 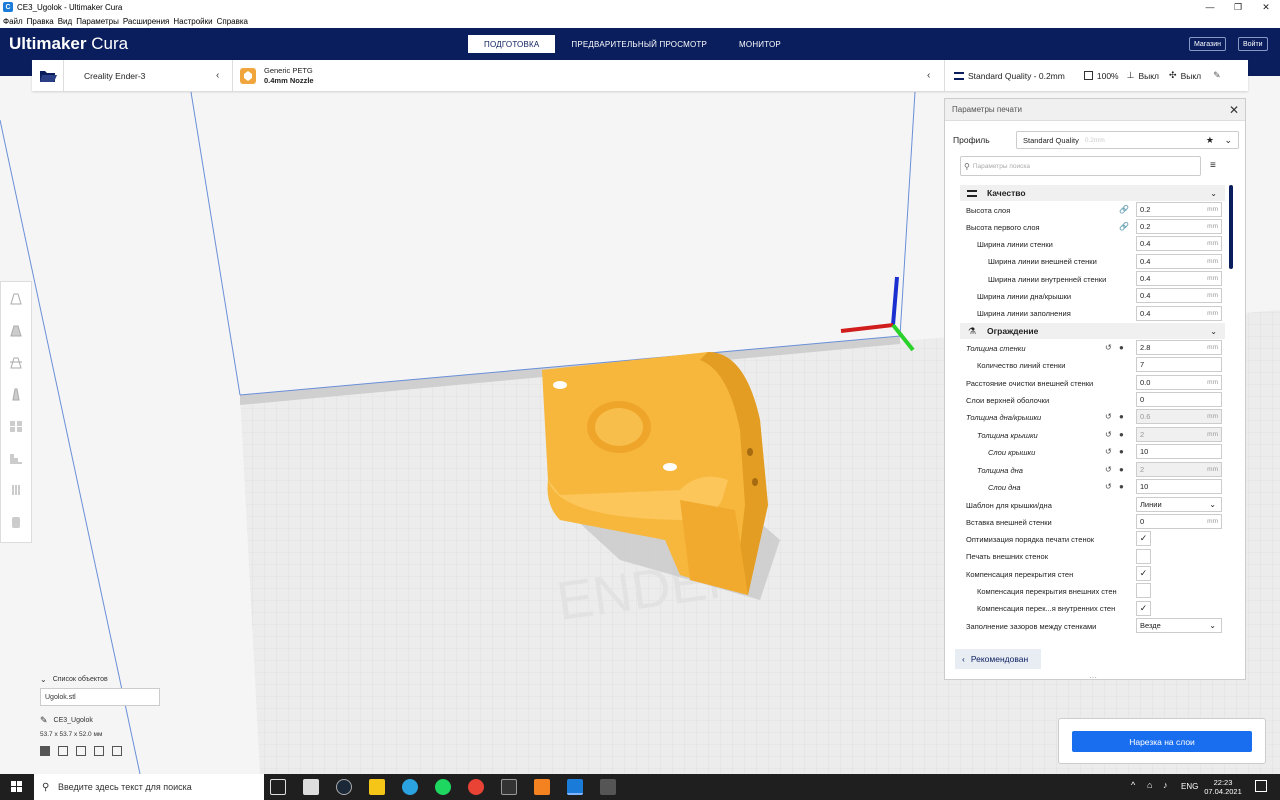 What do you see at coordinates (1179, 278) in the screenshot?
I see `inner-wall-line-width-field: 0.4 mm` at bounding box center [1179, 278].